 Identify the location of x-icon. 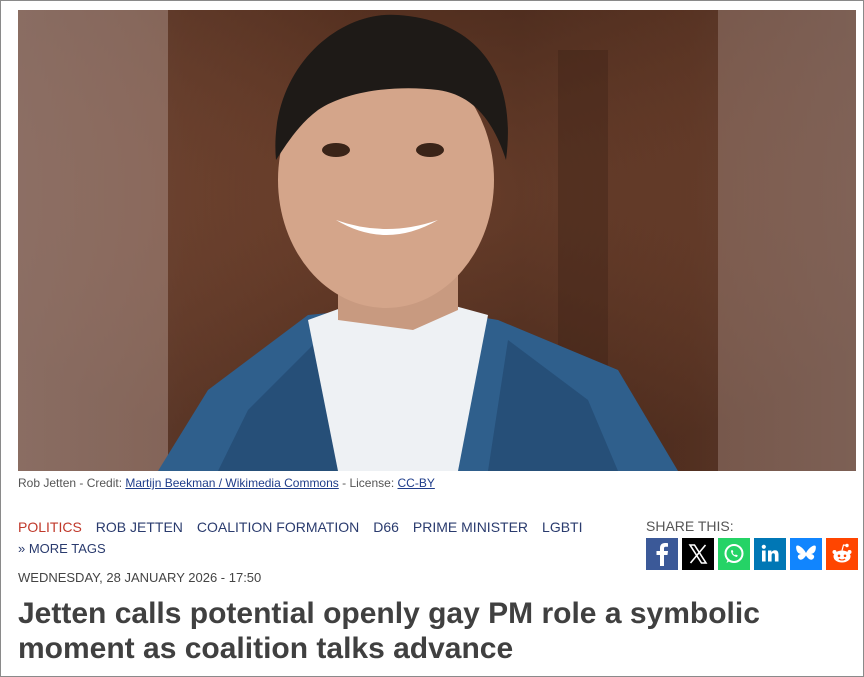
(698, 554).